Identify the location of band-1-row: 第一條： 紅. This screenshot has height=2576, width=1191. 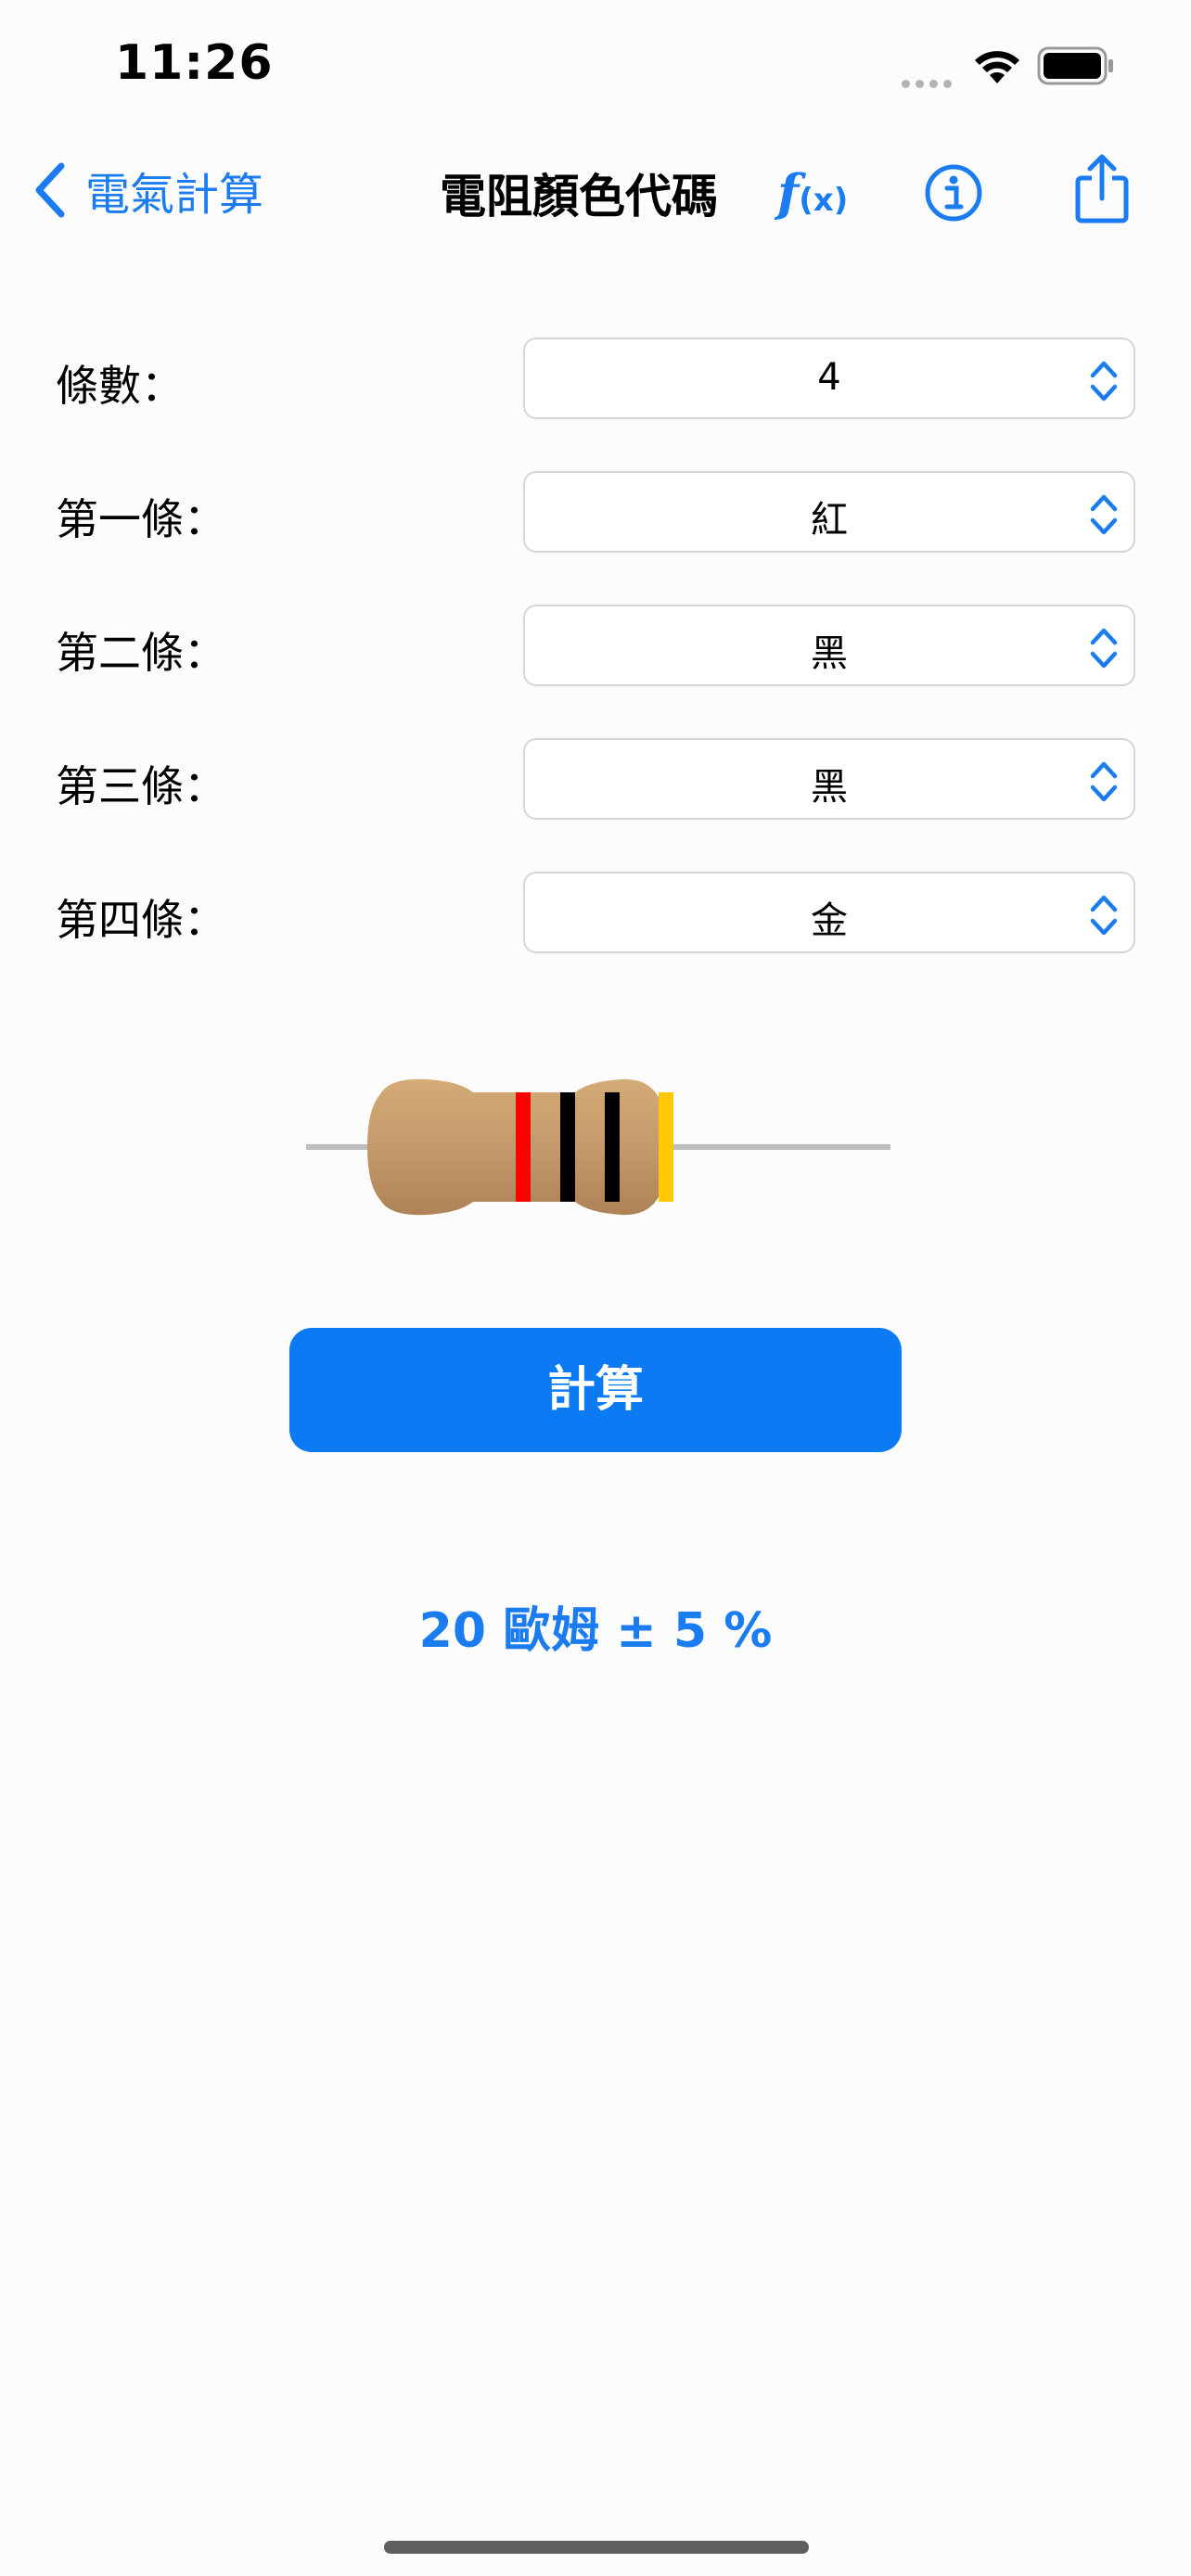
(595, 513).